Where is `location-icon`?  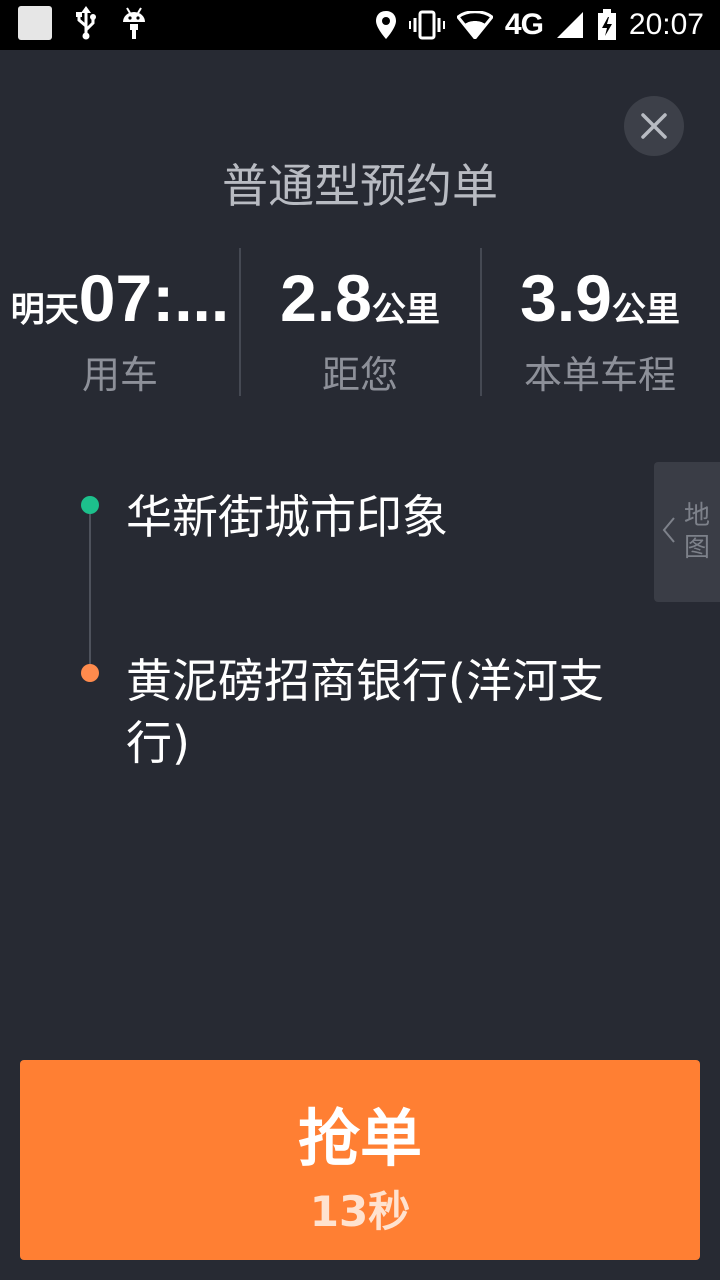 location-icon is located at coordinates (386, 25).